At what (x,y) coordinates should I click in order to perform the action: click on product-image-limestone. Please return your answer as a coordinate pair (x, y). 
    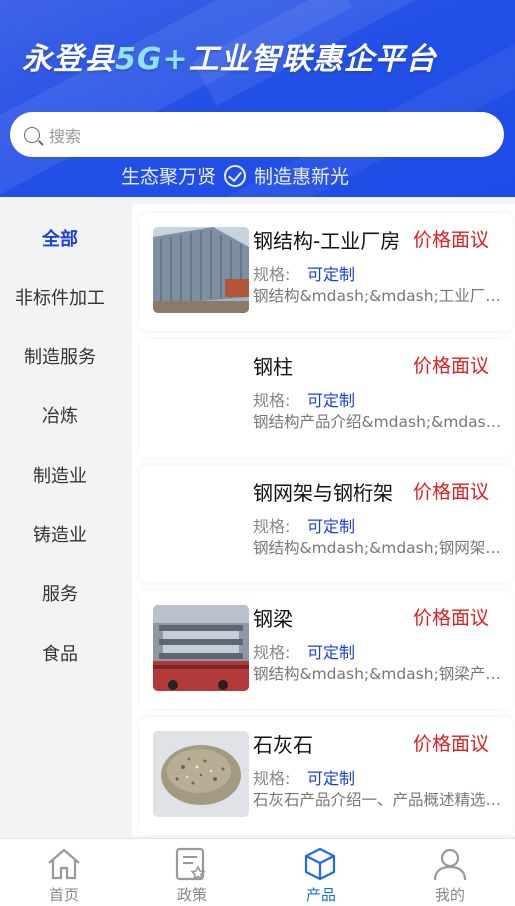
    Looking at the image, I should click on (201, 774).